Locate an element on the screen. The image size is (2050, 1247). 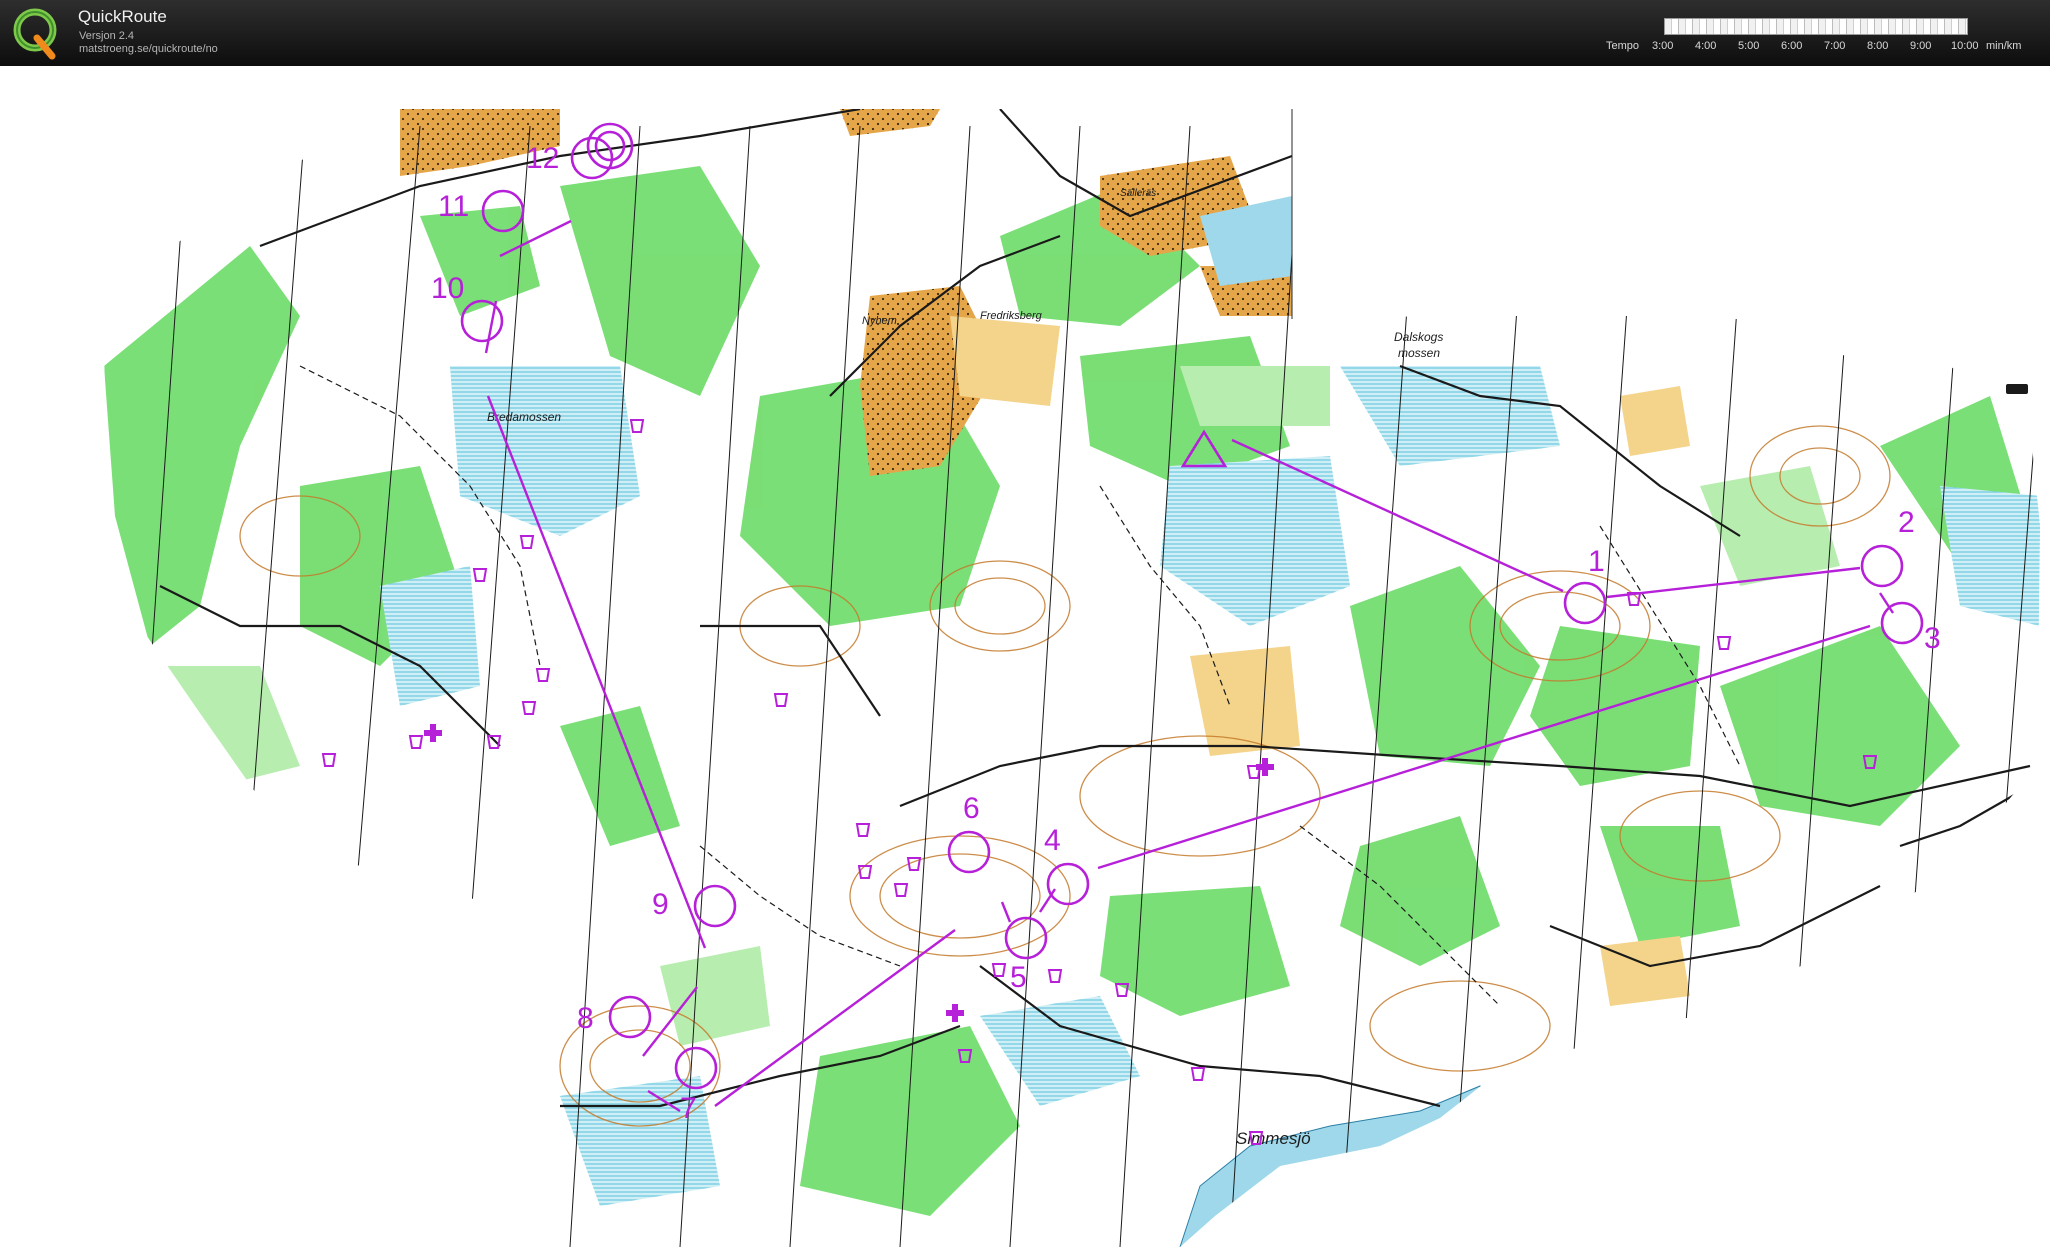
control-number-9: 9 is located at coordinates (660, 904).